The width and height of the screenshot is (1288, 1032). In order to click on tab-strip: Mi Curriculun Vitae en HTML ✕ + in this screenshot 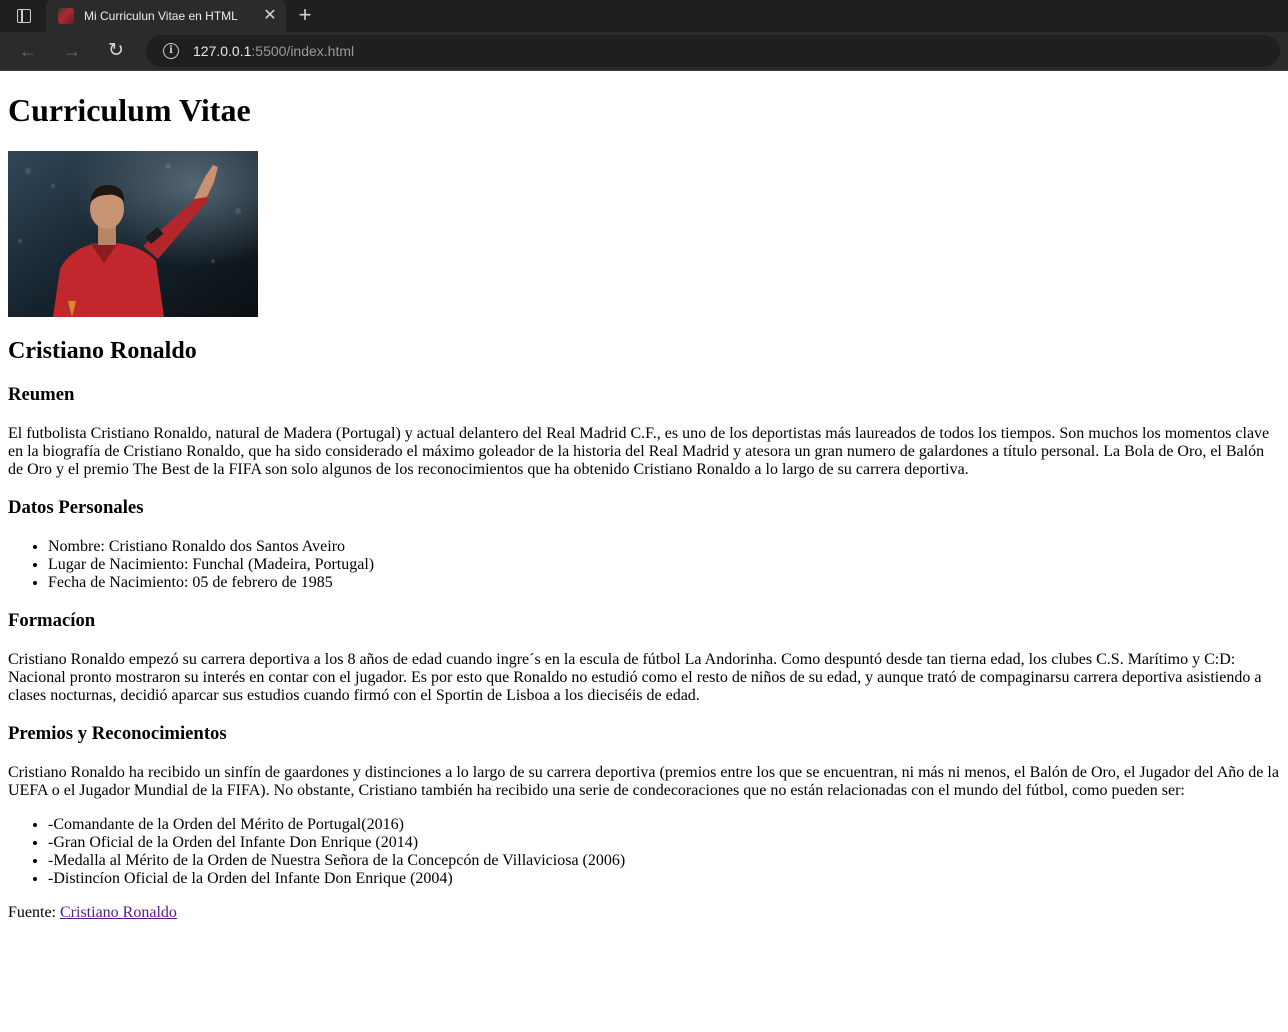, I will do `click(644, 16)`.